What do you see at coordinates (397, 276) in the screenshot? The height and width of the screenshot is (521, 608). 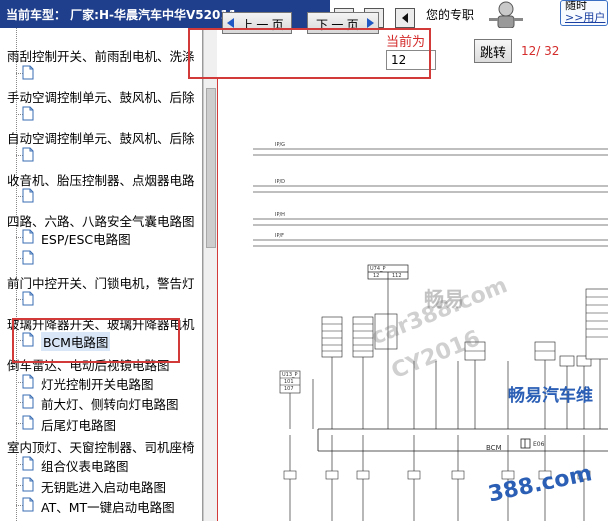 I see `connector-pin: 112` at bounding box center [397, 276].